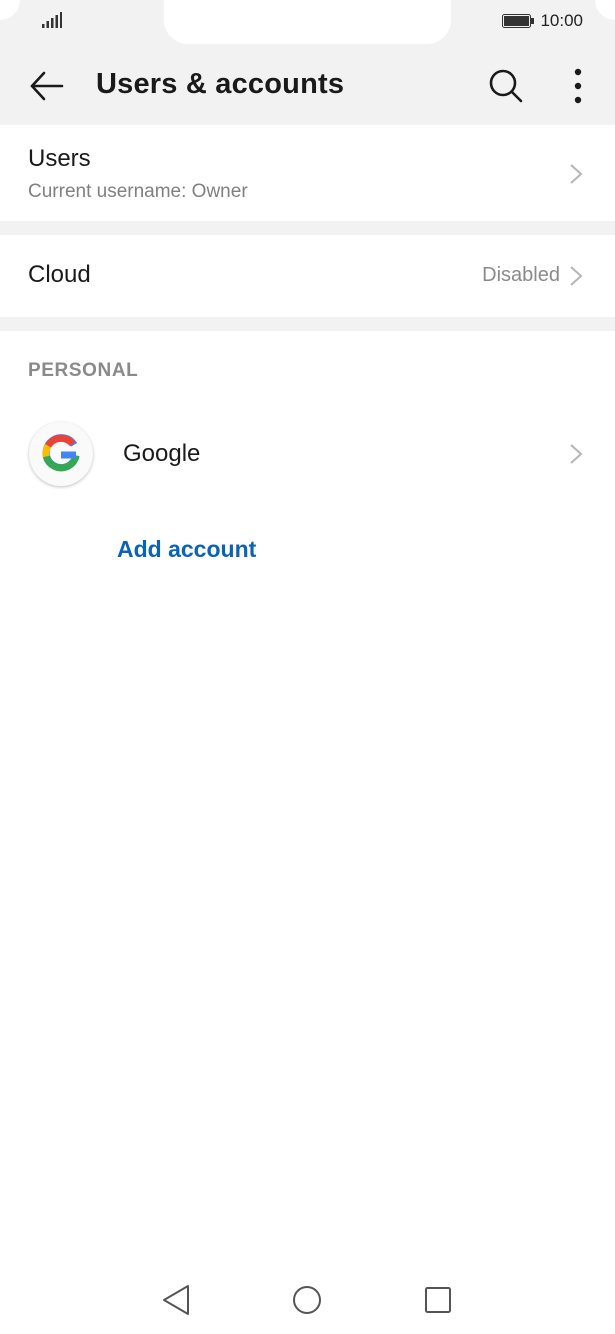 The width and height of the screenshot is (615, 1334). I want to click on add-account-button: Add account, so click(186, 549).